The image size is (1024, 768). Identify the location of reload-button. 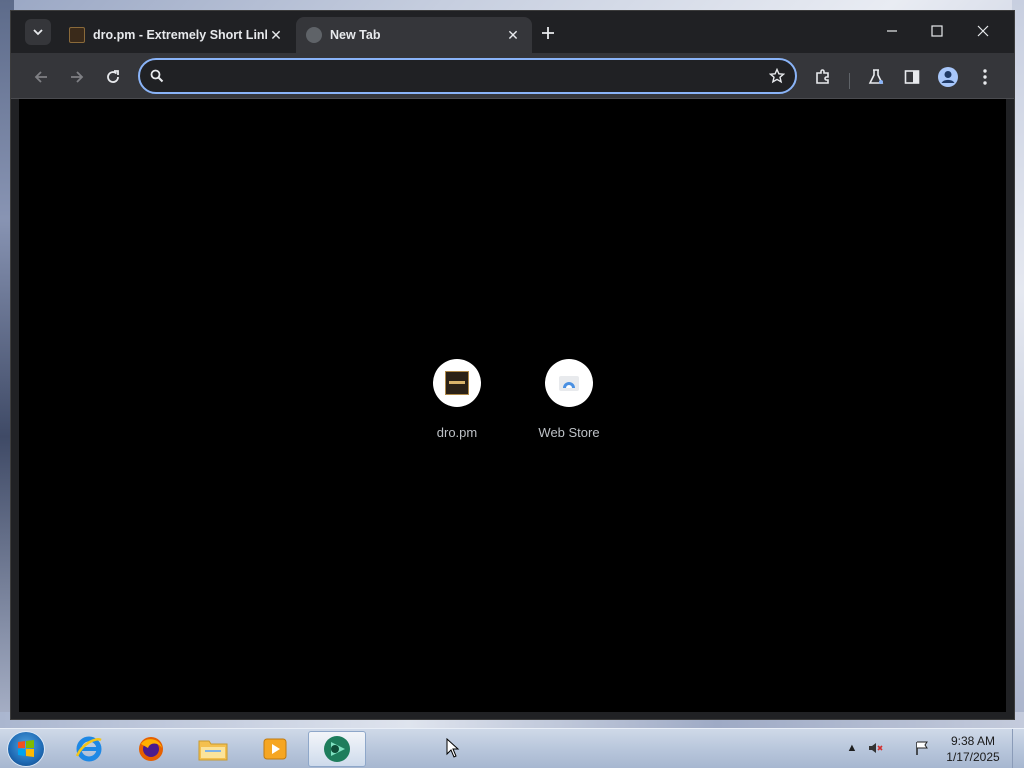
(113, 77).